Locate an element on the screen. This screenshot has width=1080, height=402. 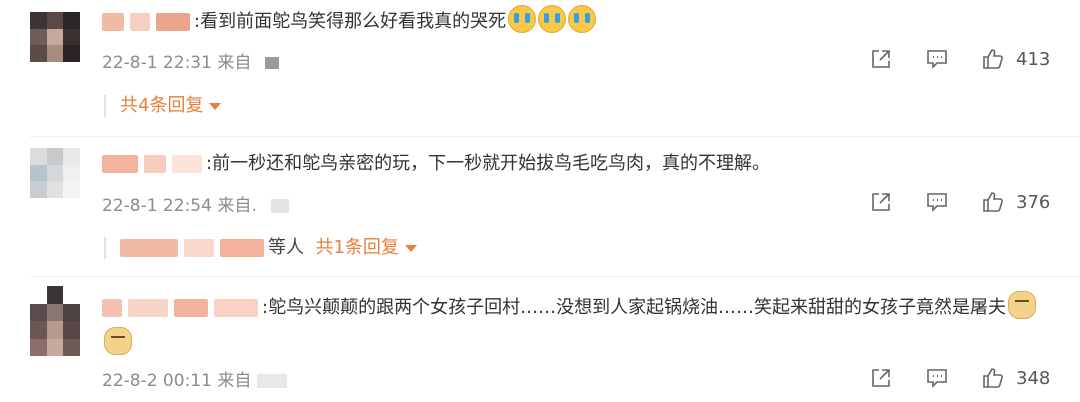
comment-meta: 22-8-1 22:54 来自. is located at coordinates (195, 203).